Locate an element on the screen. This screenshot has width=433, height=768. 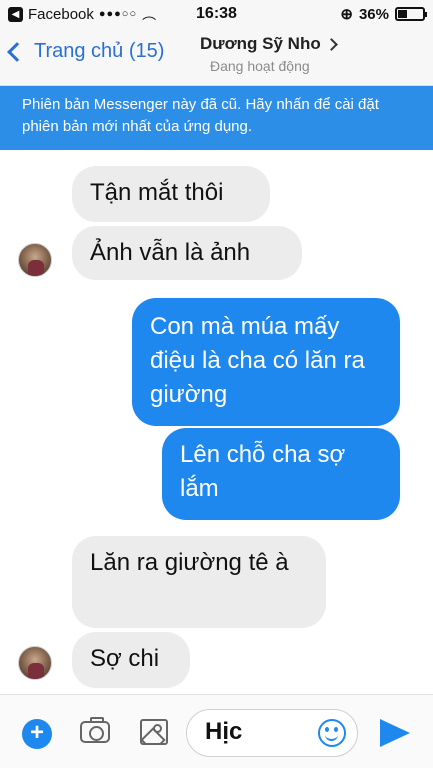
back-button: Trang chủ (15) is located at coordinates (86, 51).